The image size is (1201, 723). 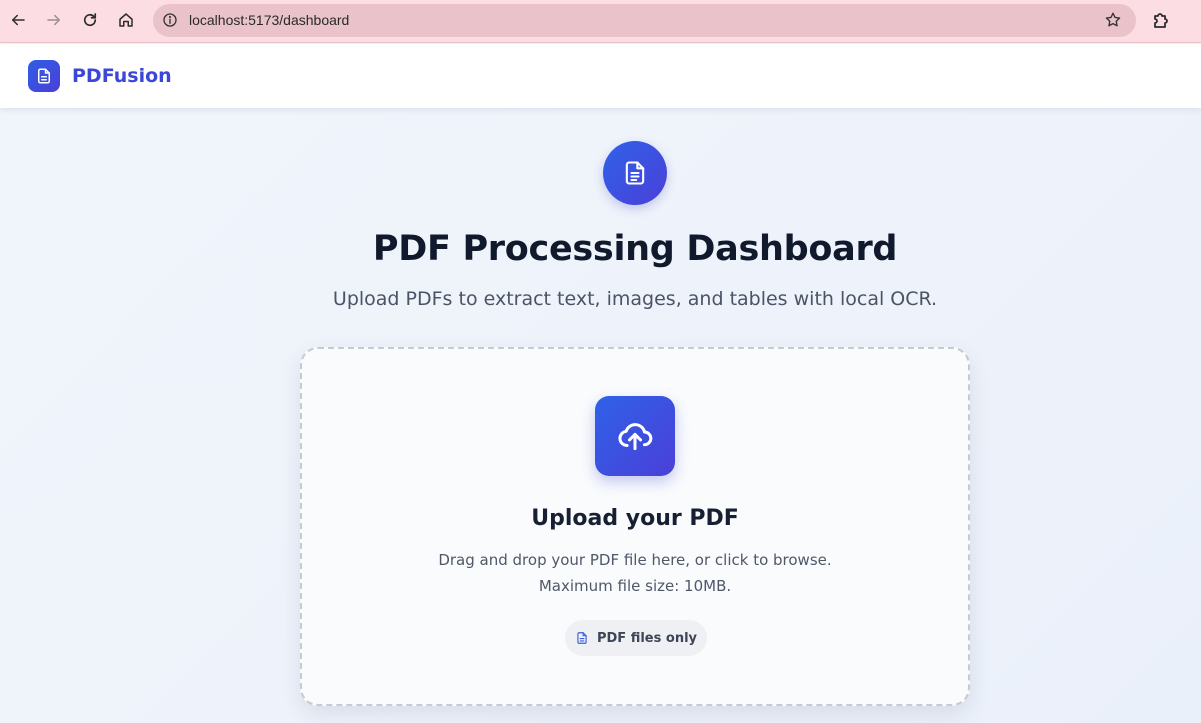 I want to click on back-icon, so click(x=18, y=20).